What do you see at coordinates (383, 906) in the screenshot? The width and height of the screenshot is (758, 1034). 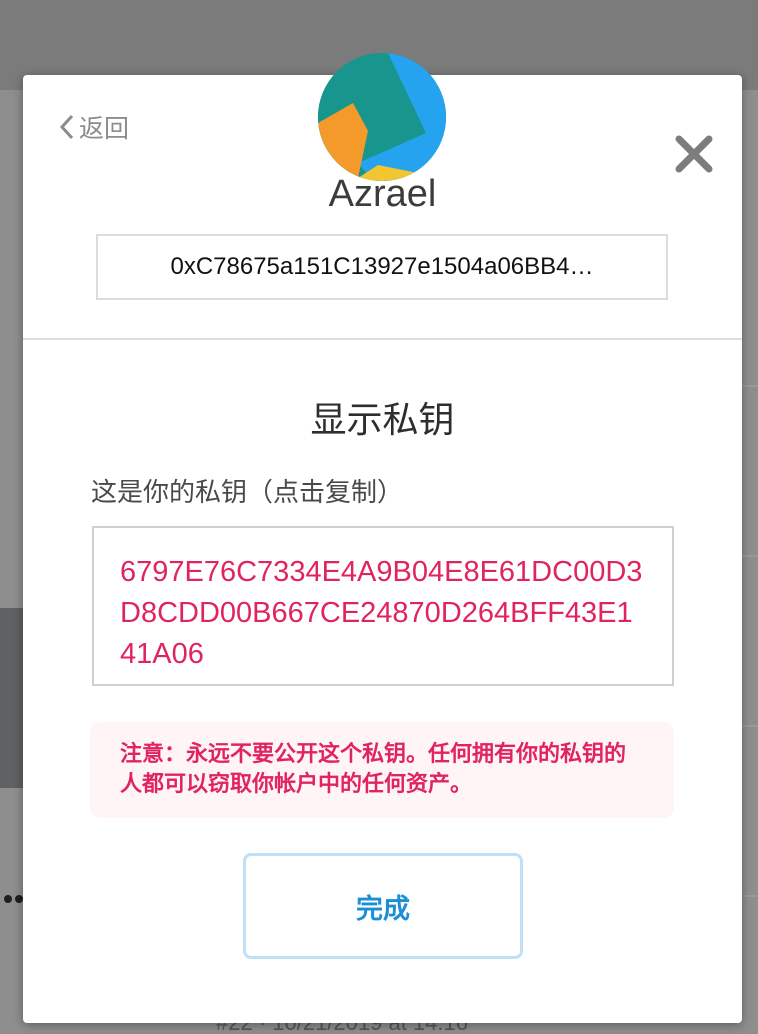 I see `done-button: 完成` at bounding box center [383, 906].